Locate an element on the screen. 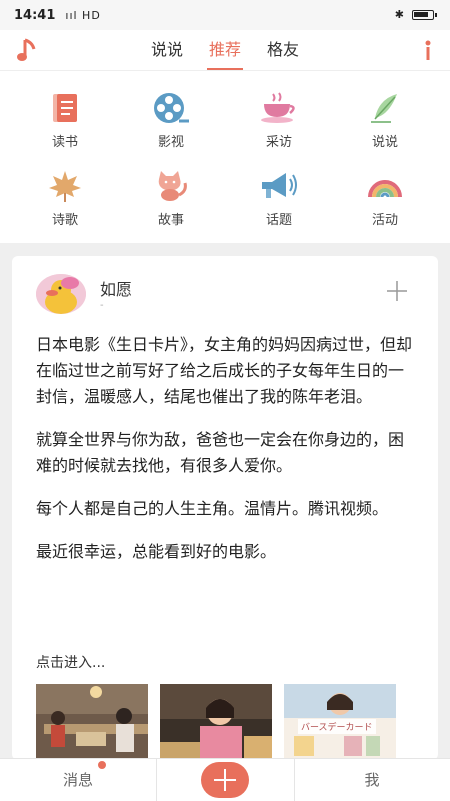 The width and height of the screenshot is (450, 801). maple-leaf-icon is located at coordinates (65, 186).